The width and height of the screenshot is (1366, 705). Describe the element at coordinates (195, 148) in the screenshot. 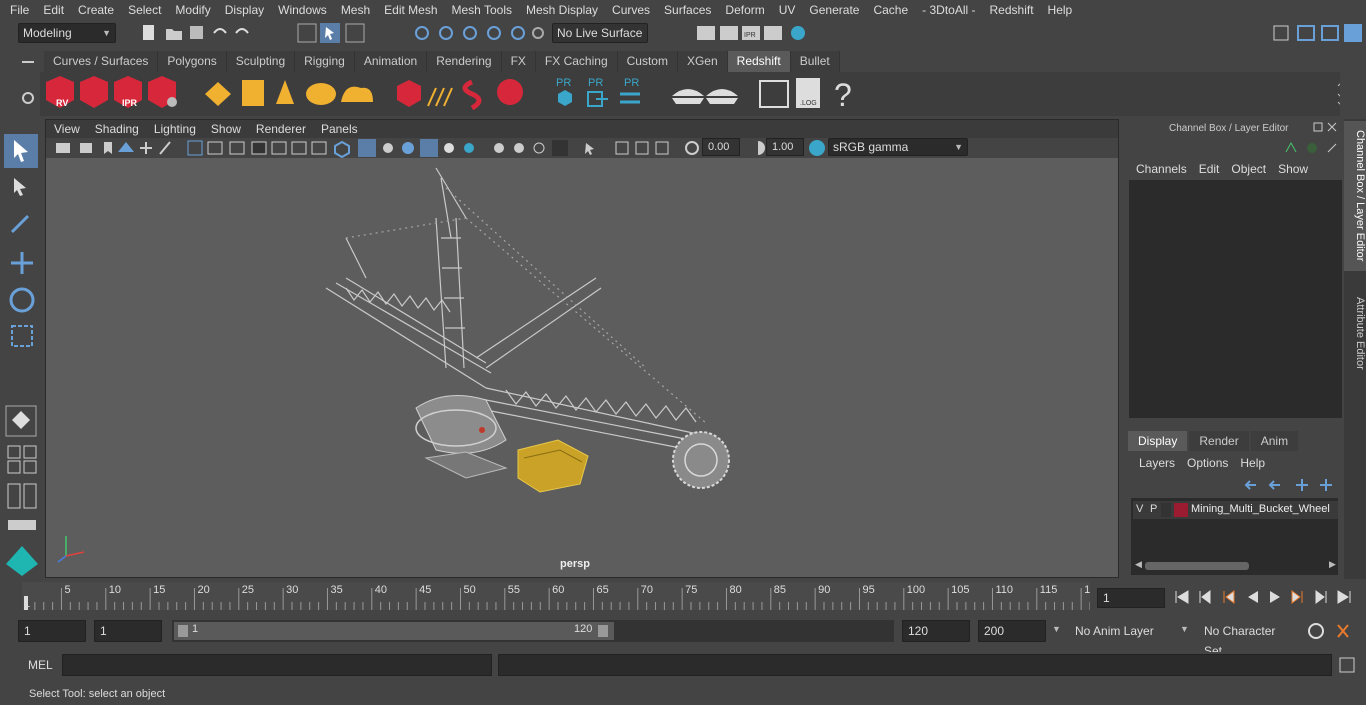

I see `grid-icon` at that location.